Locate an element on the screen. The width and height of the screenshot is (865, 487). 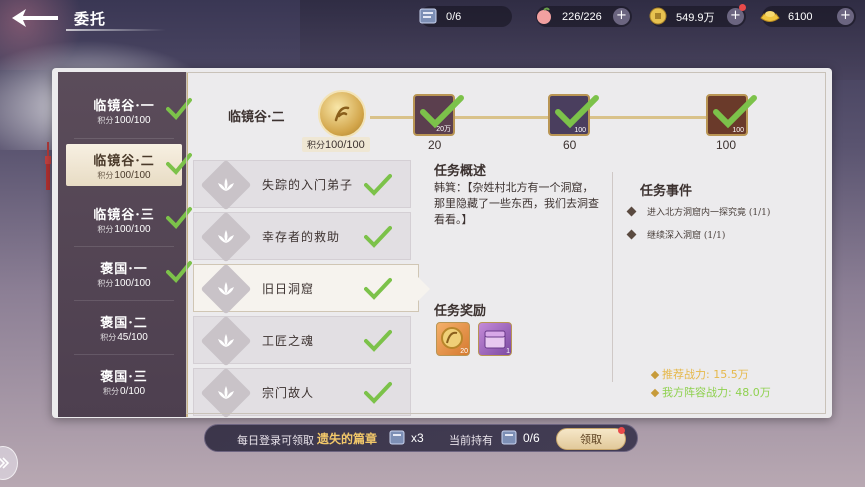
events-title: 任务事件 is located at coordinates (666, 191).